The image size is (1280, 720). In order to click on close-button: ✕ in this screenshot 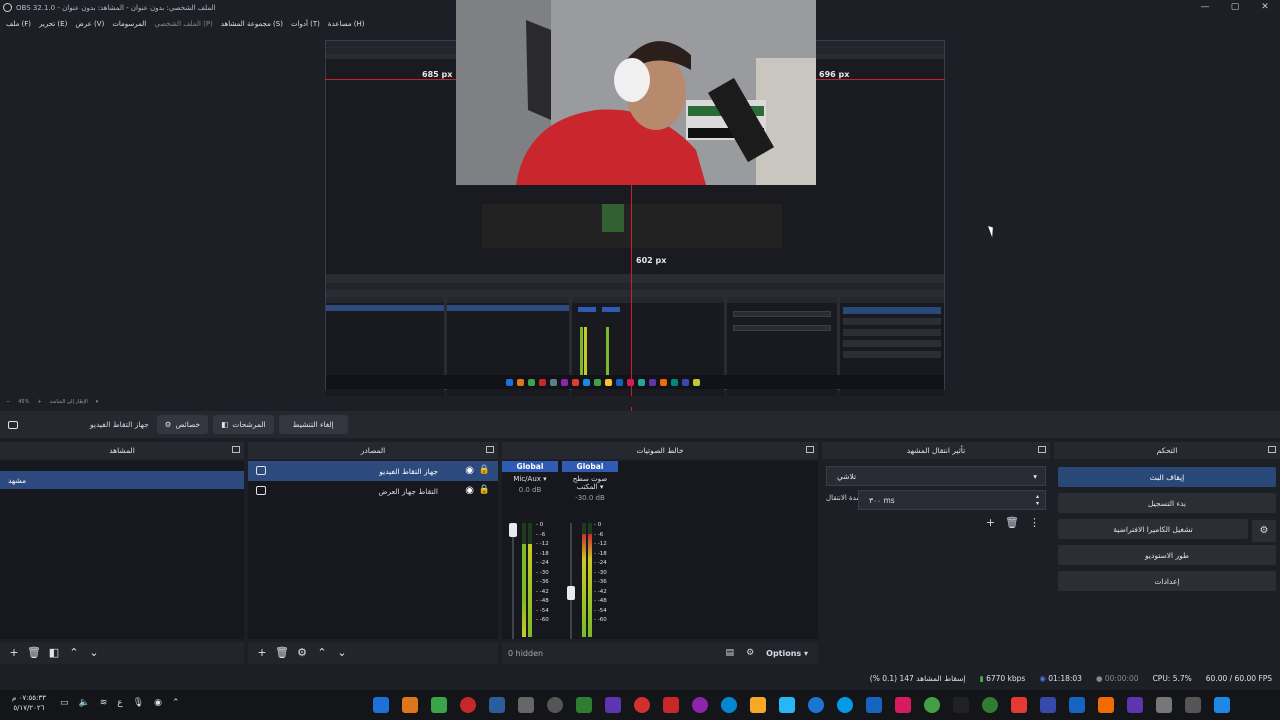, I will do `click(1265, 7)`.